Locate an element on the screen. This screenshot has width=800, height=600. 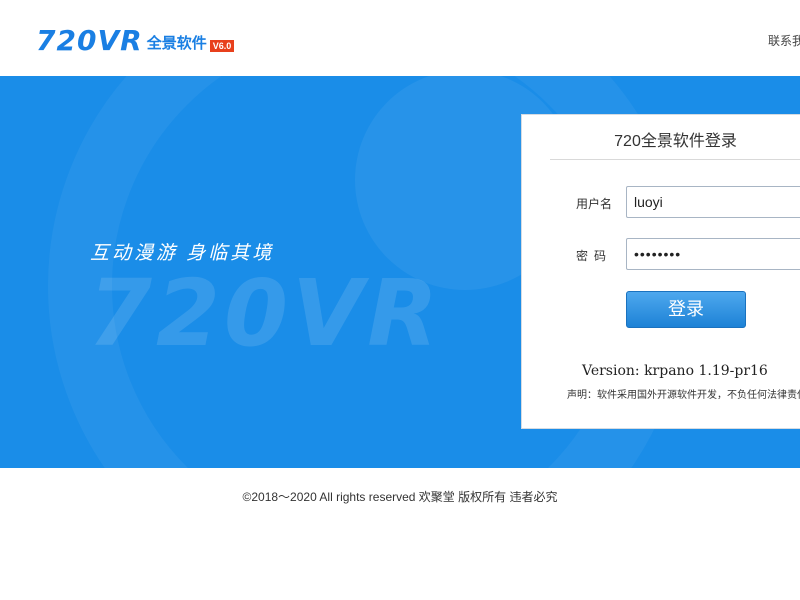
password-input: •••••••• is located at coordinates (713, 254).